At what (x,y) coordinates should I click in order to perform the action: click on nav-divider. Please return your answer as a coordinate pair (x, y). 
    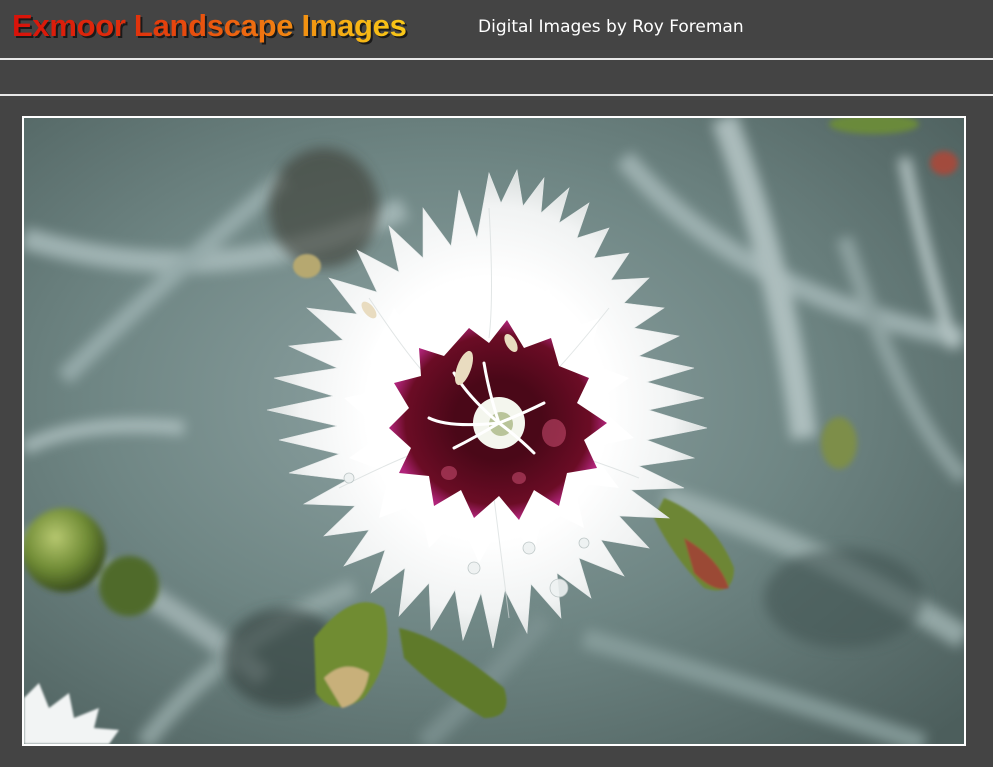
    Looking at the image, I should click on (496, 95).